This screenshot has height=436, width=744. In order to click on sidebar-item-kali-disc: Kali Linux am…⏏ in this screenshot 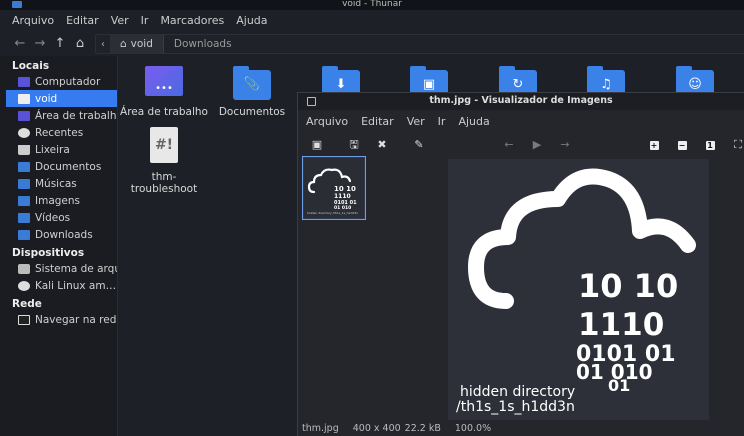, I will do `click(58, 285)`.